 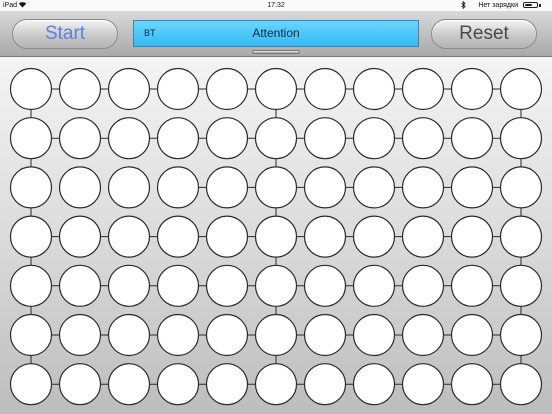 I want to click on toolbar: Start BT Attention Reset, so click(x=276, y=34).